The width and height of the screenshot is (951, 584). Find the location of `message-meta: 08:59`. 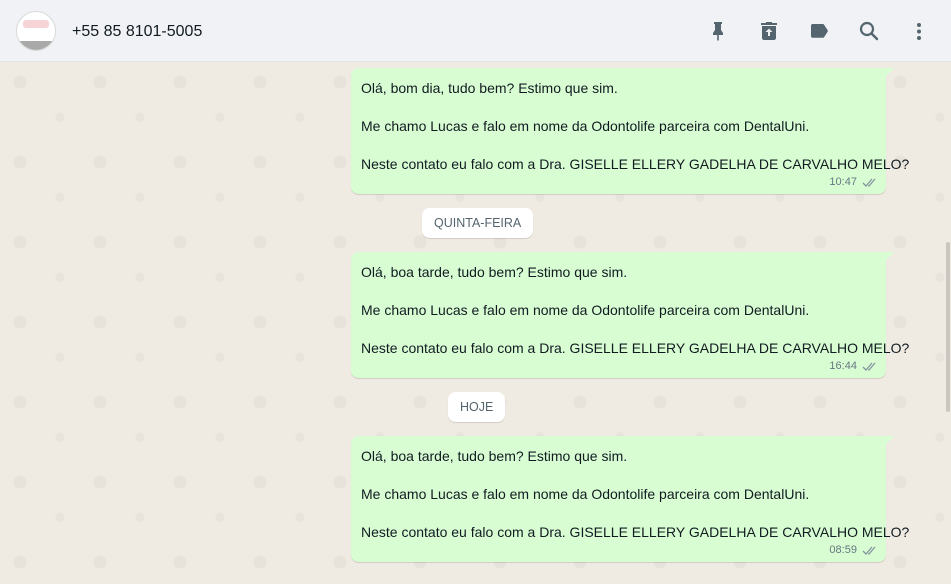

message-meta: 08:59 is located at coordinates (853, 550).